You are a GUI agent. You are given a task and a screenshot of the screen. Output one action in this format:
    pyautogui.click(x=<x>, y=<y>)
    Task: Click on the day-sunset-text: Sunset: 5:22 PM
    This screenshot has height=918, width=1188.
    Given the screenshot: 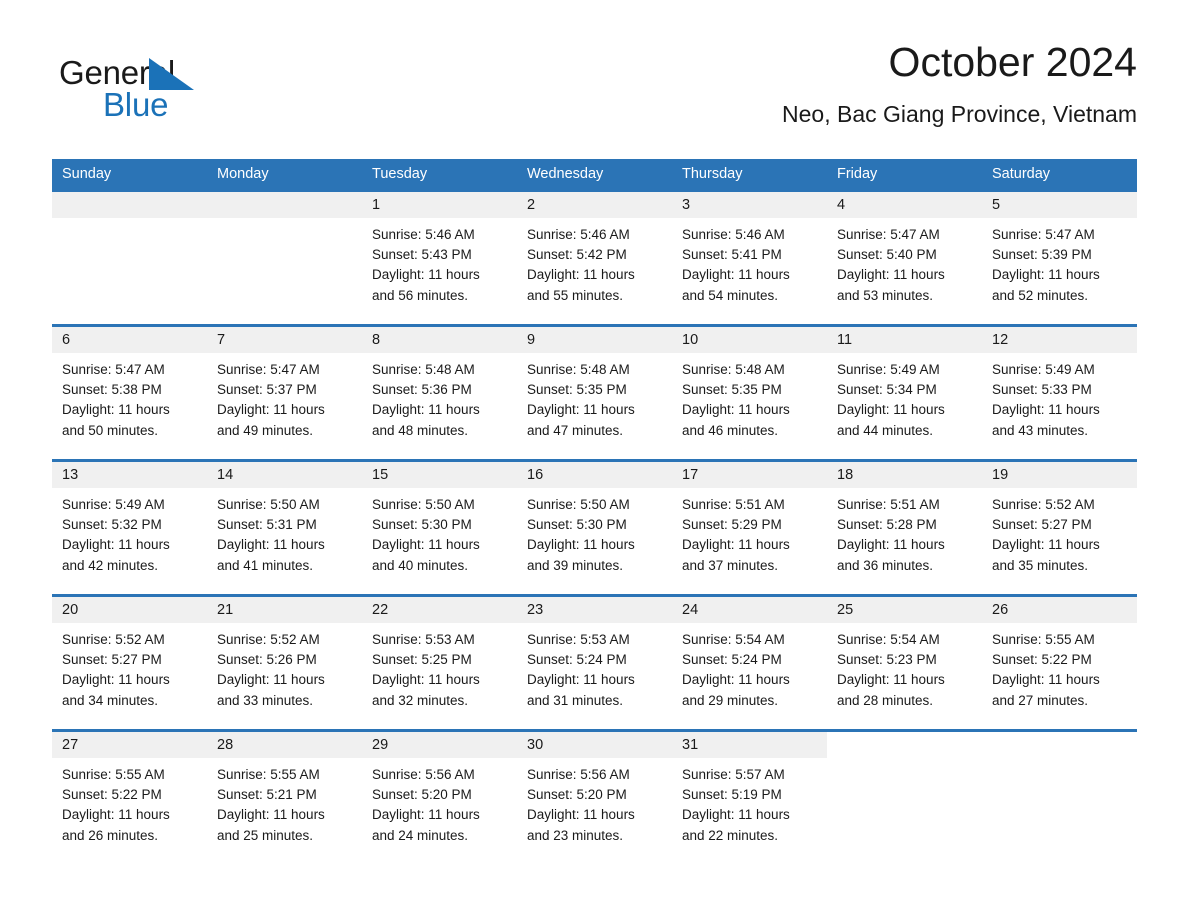 What is the action you would take?
    pyautogui.click(x=1042, y=660)
    